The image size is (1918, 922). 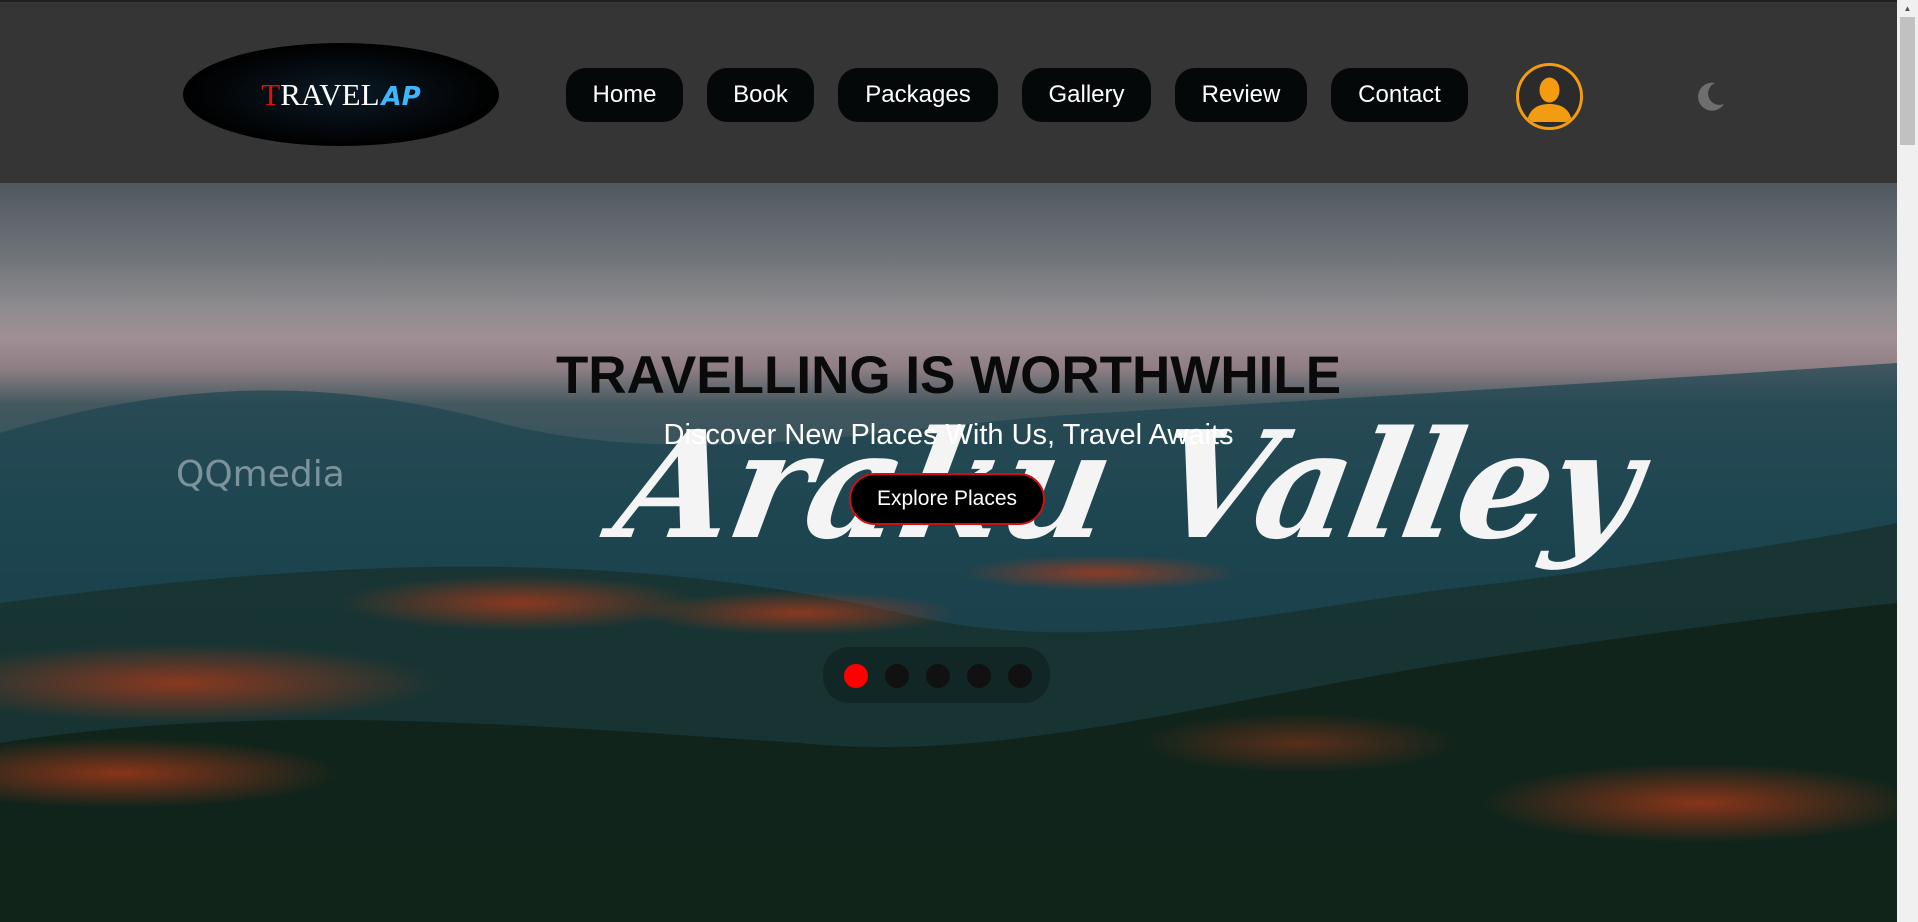 I want to click on site-logo: TRAVELAP, so click(x=341, y=94).